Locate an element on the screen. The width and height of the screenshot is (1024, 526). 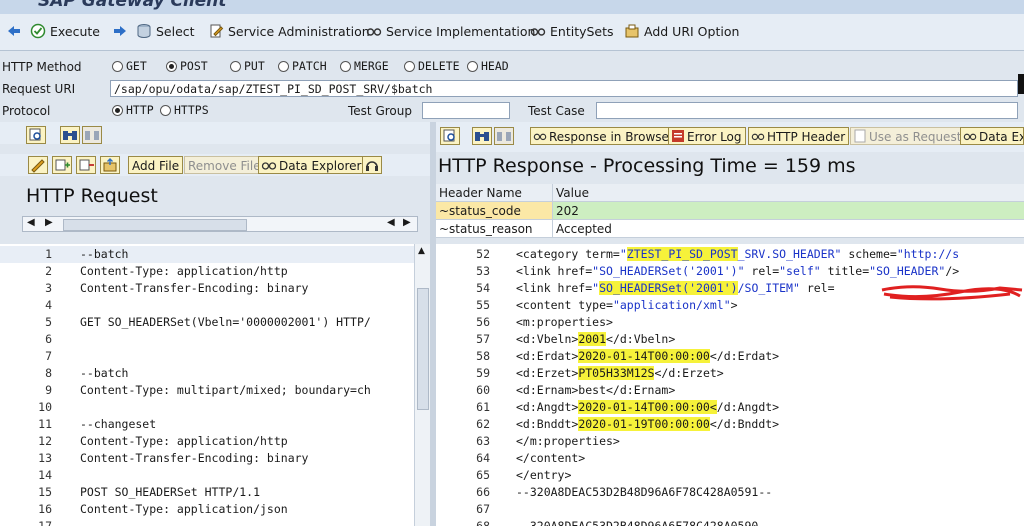
service-implementation-button: Service Implementation is located at coordinates (450, 31).